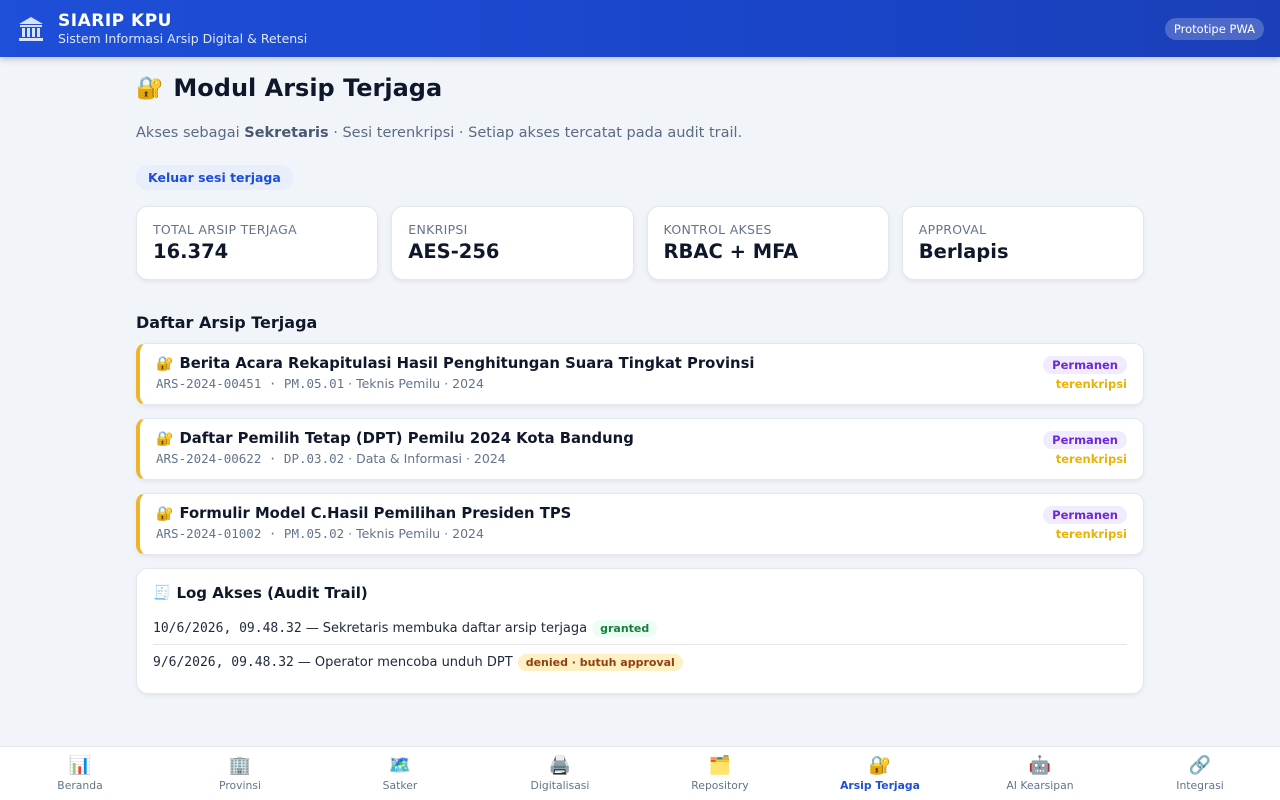  Describe the element at coordinates (190, 133) in the screenshot. I see `subtitle-prefix: Akses sebagai` at that location.